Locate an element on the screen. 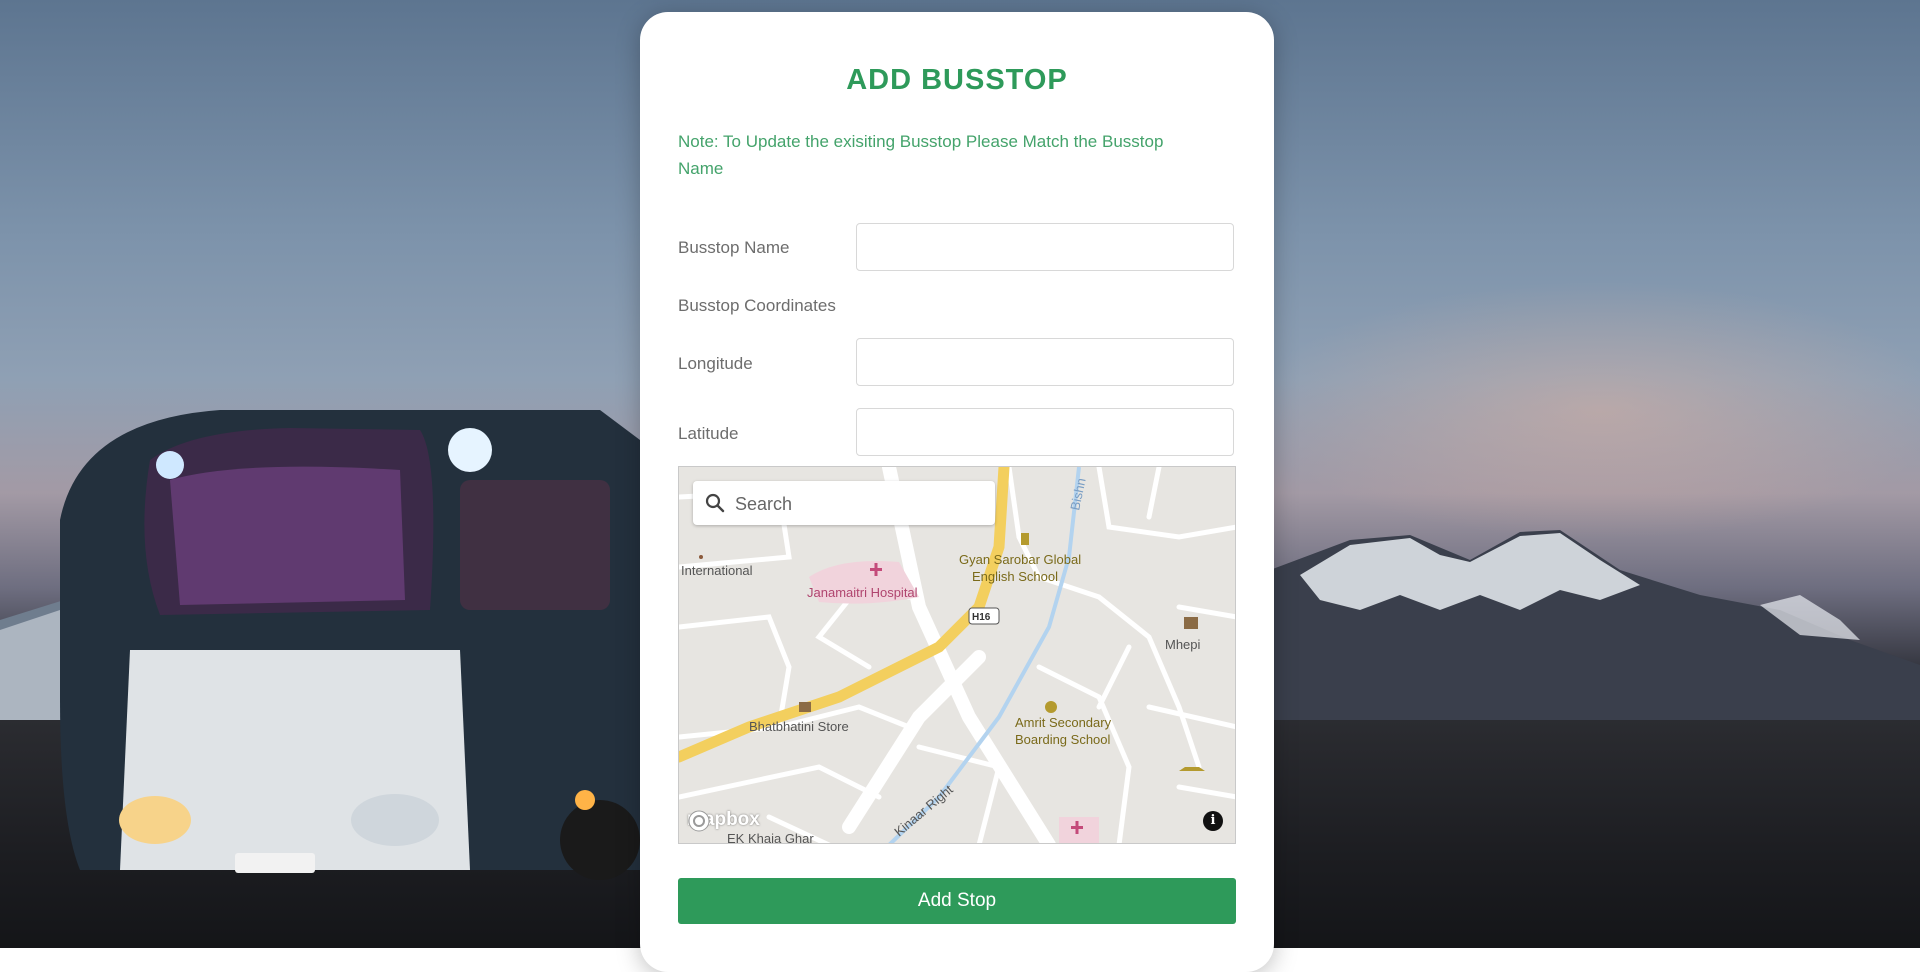 The width and height of the screenshot is (1920, 972). mapbox-logo: mapbox is located at coordinates (723, 820).